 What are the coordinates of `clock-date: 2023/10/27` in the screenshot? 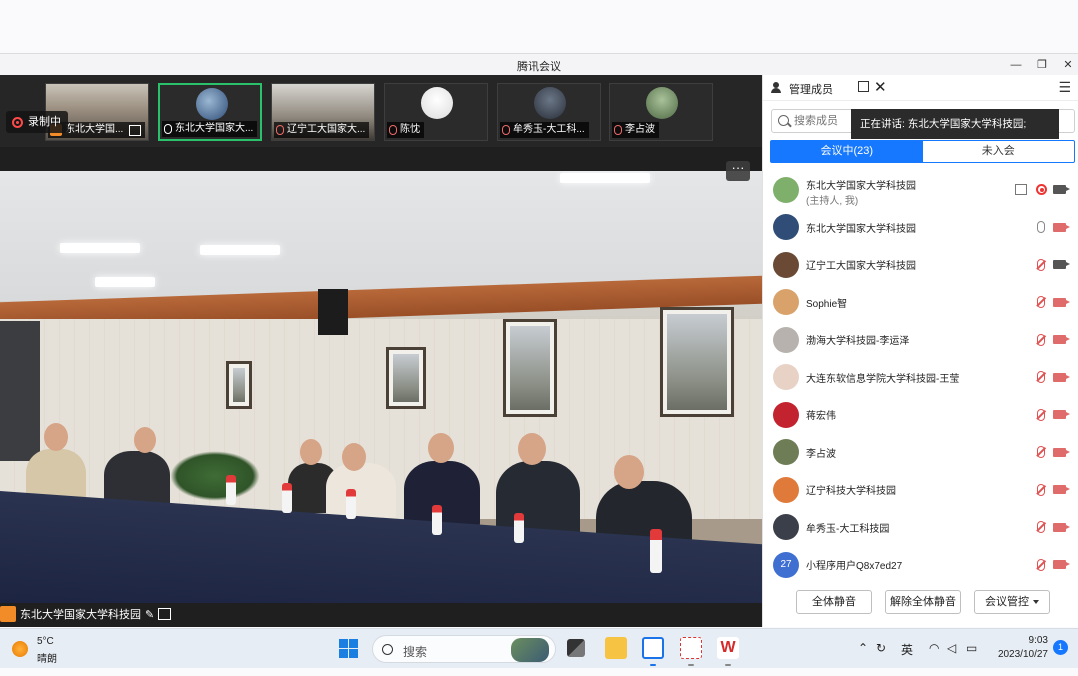 It's located at (1022, 654).